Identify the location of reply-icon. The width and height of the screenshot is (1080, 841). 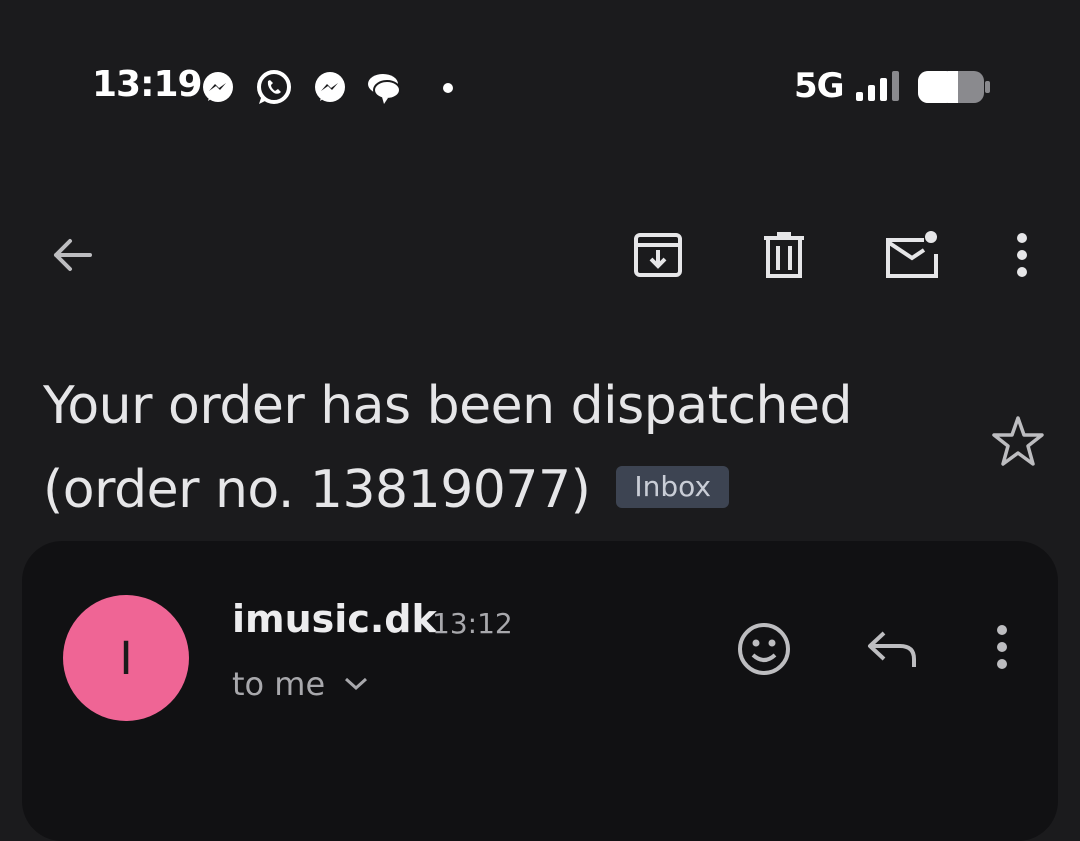
(892, 649).